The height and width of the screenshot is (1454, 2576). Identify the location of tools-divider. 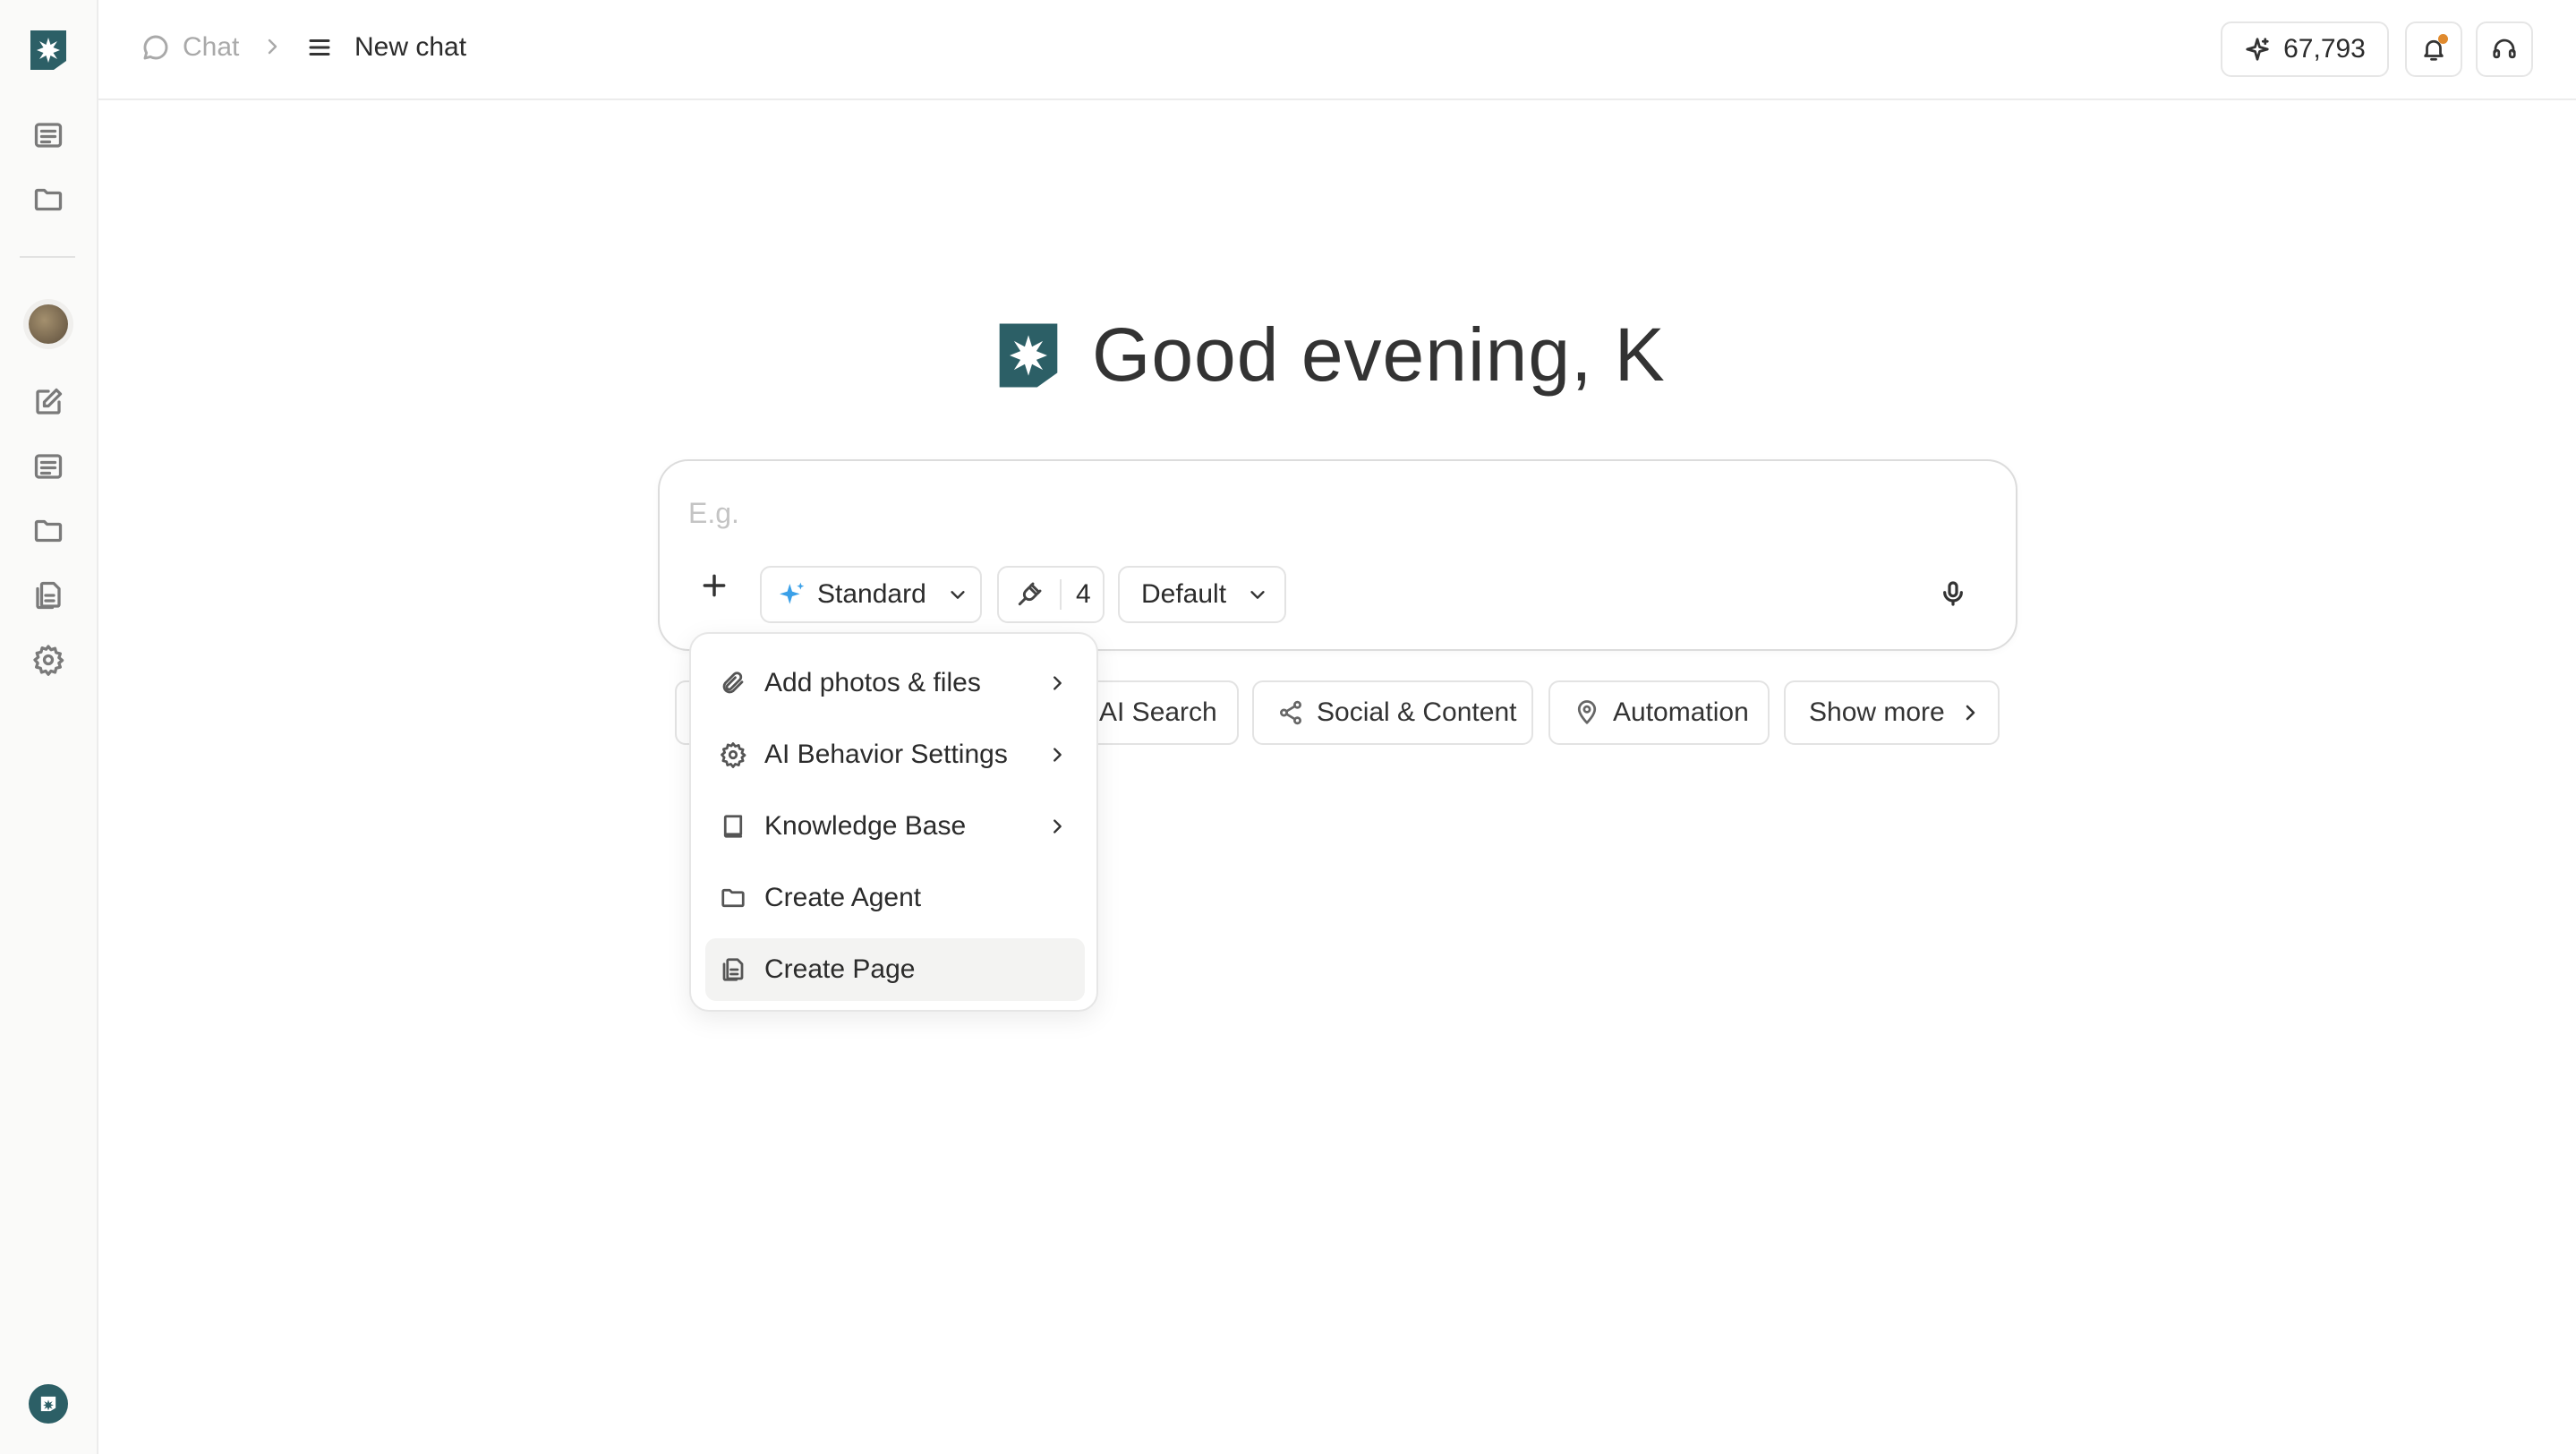
(1061, 594).